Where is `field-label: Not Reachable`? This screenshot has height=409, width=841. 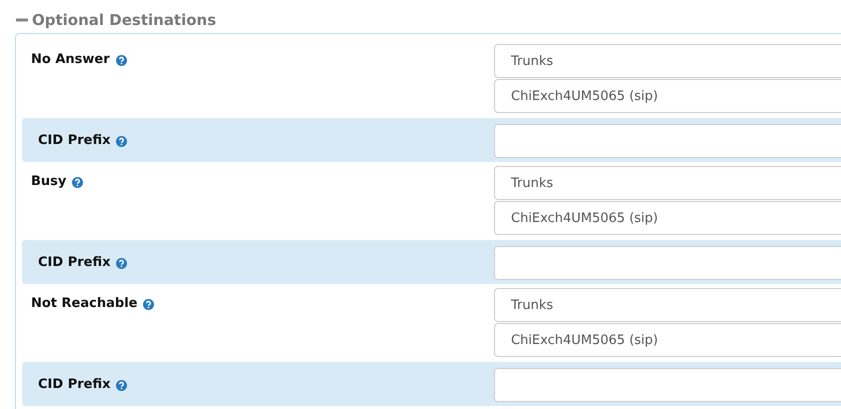
field-label: Not Reachable is located at coordinates (84, 304).